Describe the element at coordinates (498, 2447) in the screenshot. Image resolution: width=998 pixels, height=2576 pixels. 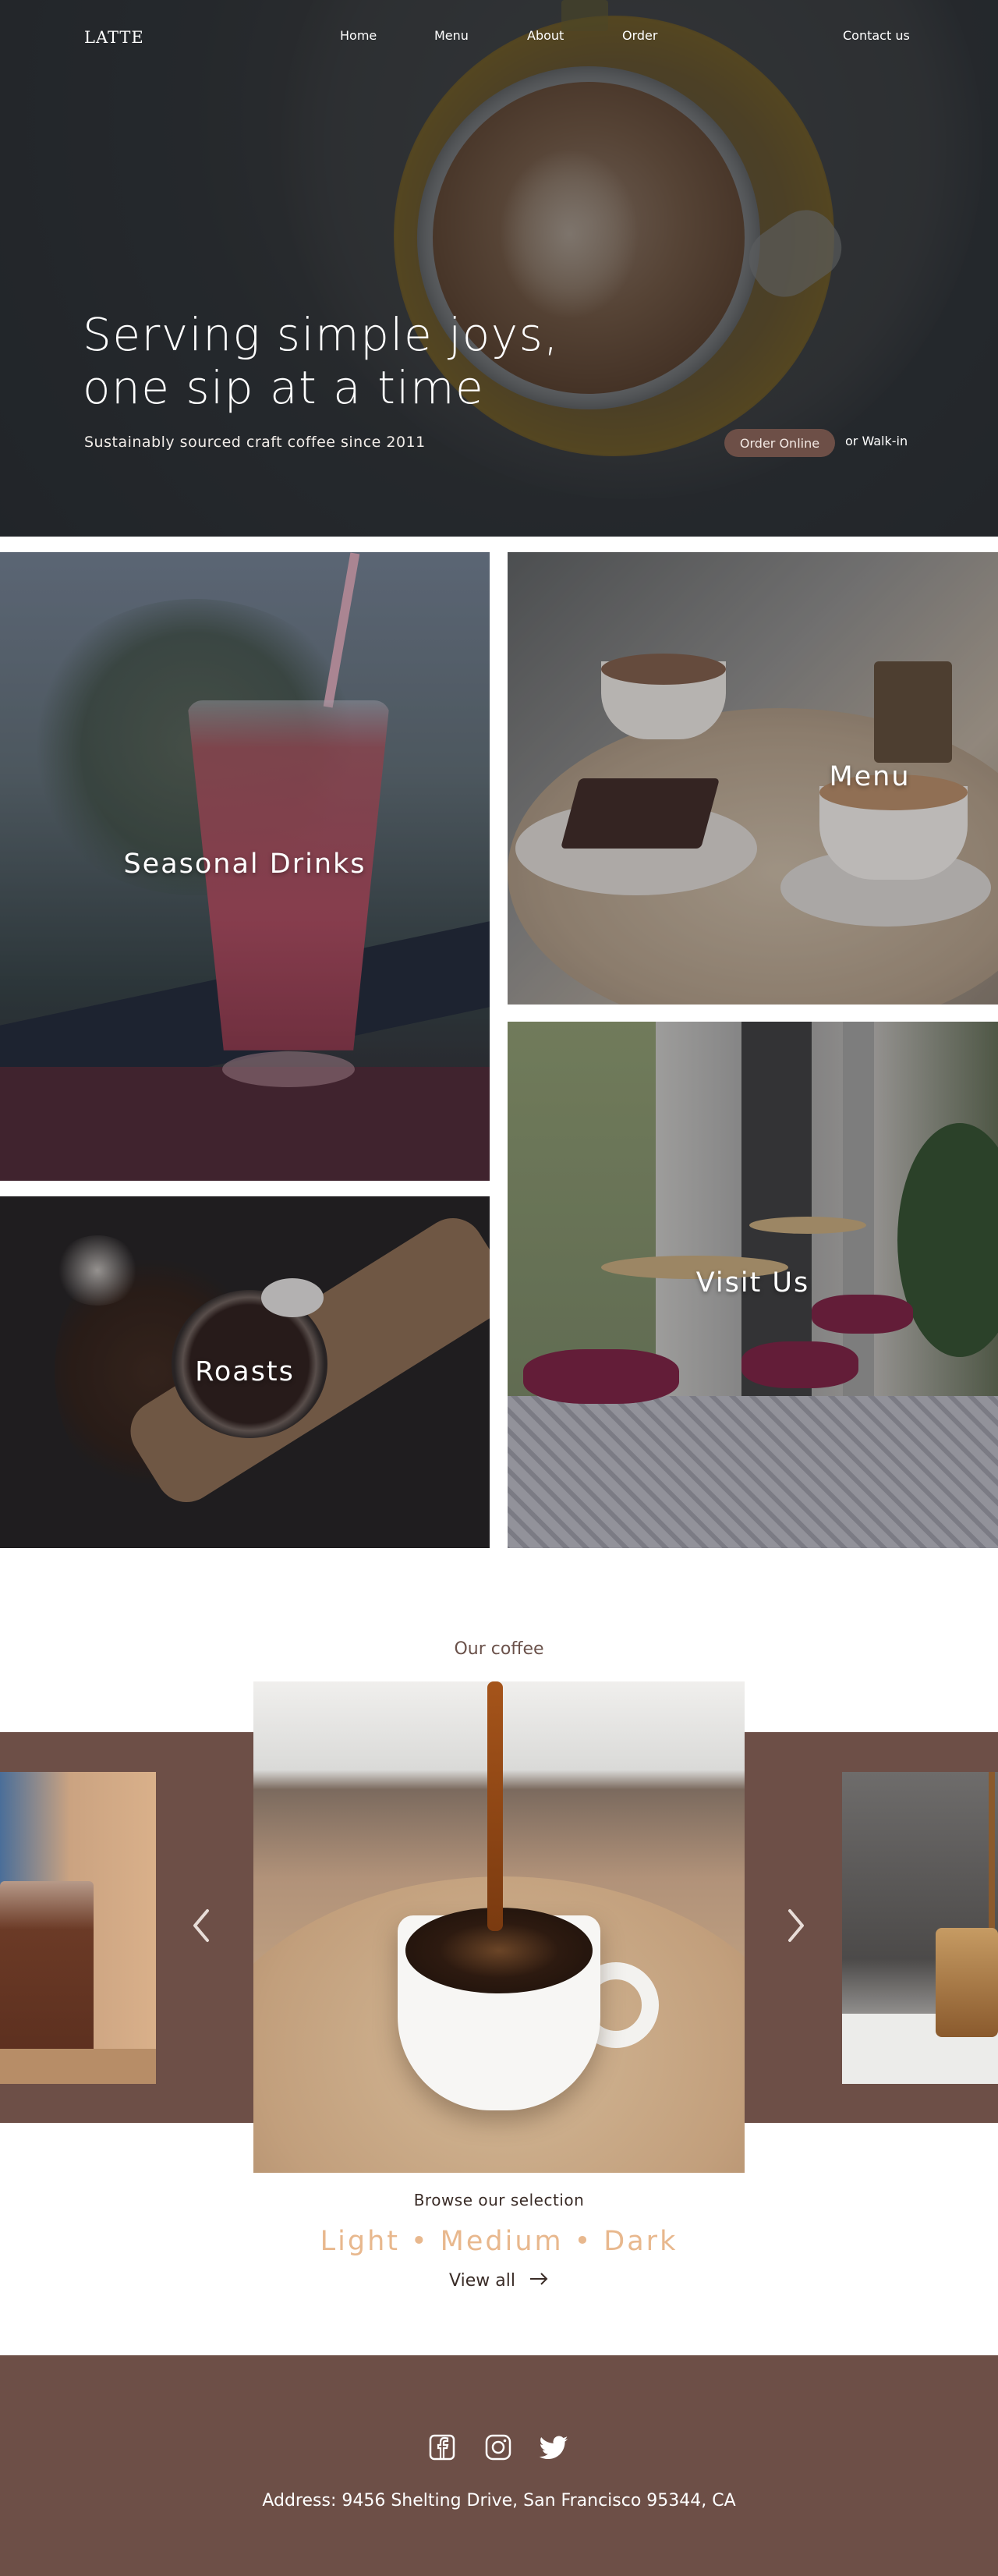
I see `instagram-icon` at that location.